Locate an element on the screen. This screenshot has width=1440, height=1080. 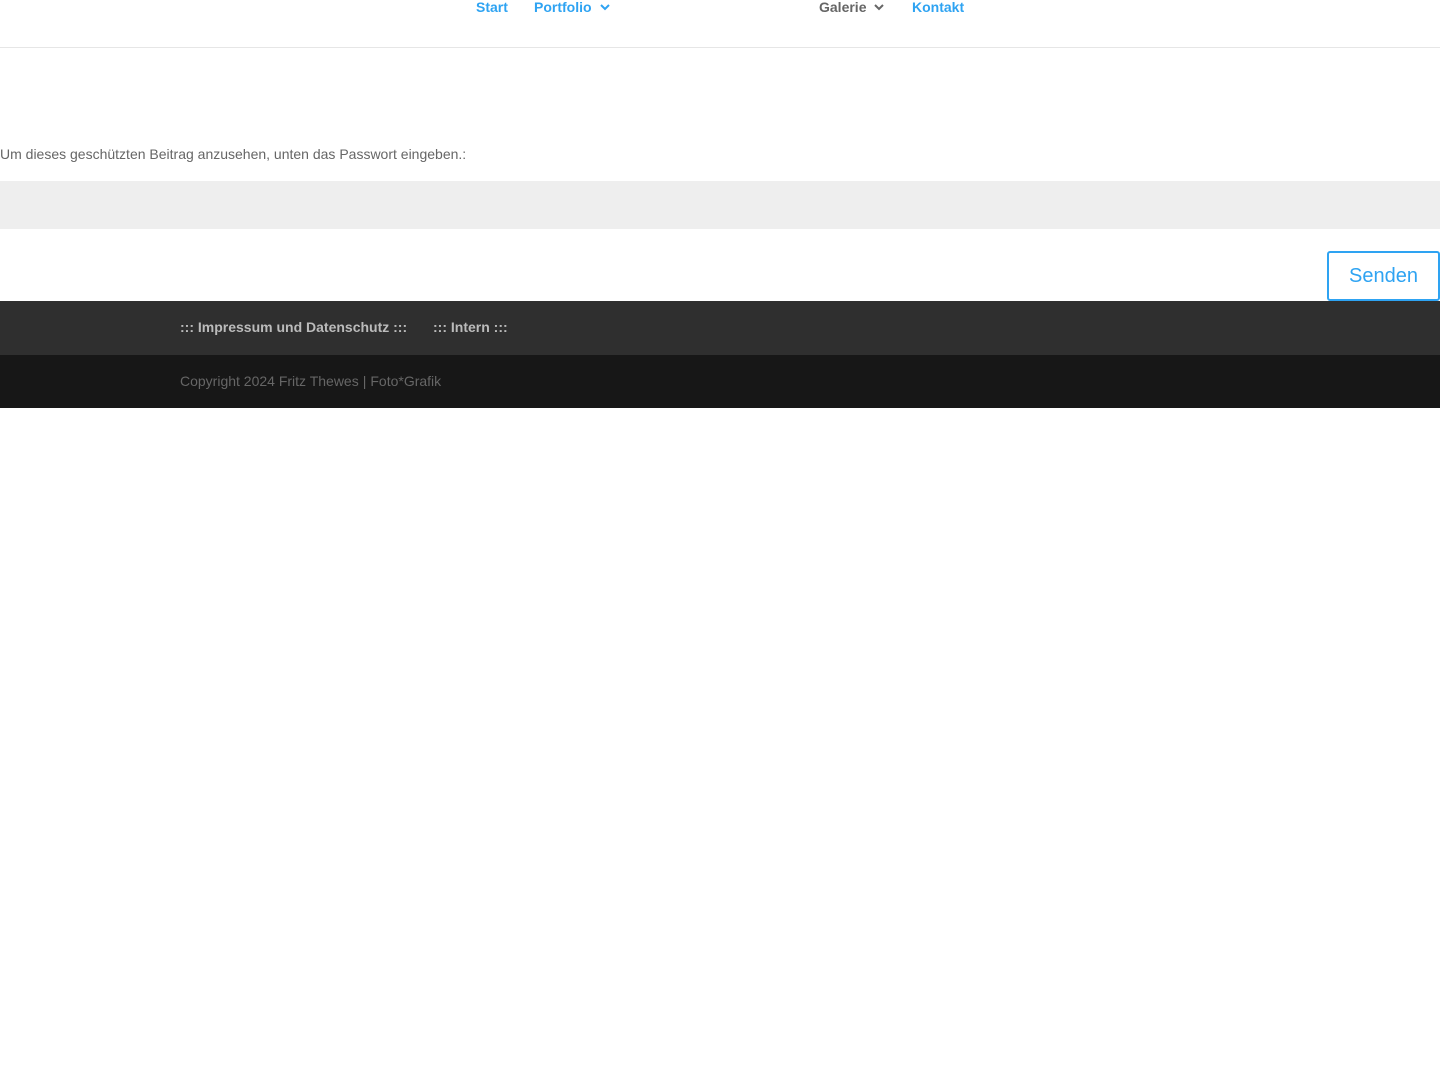
nav-item-kontakt: Kontakt is located at coordinates (938, 8).